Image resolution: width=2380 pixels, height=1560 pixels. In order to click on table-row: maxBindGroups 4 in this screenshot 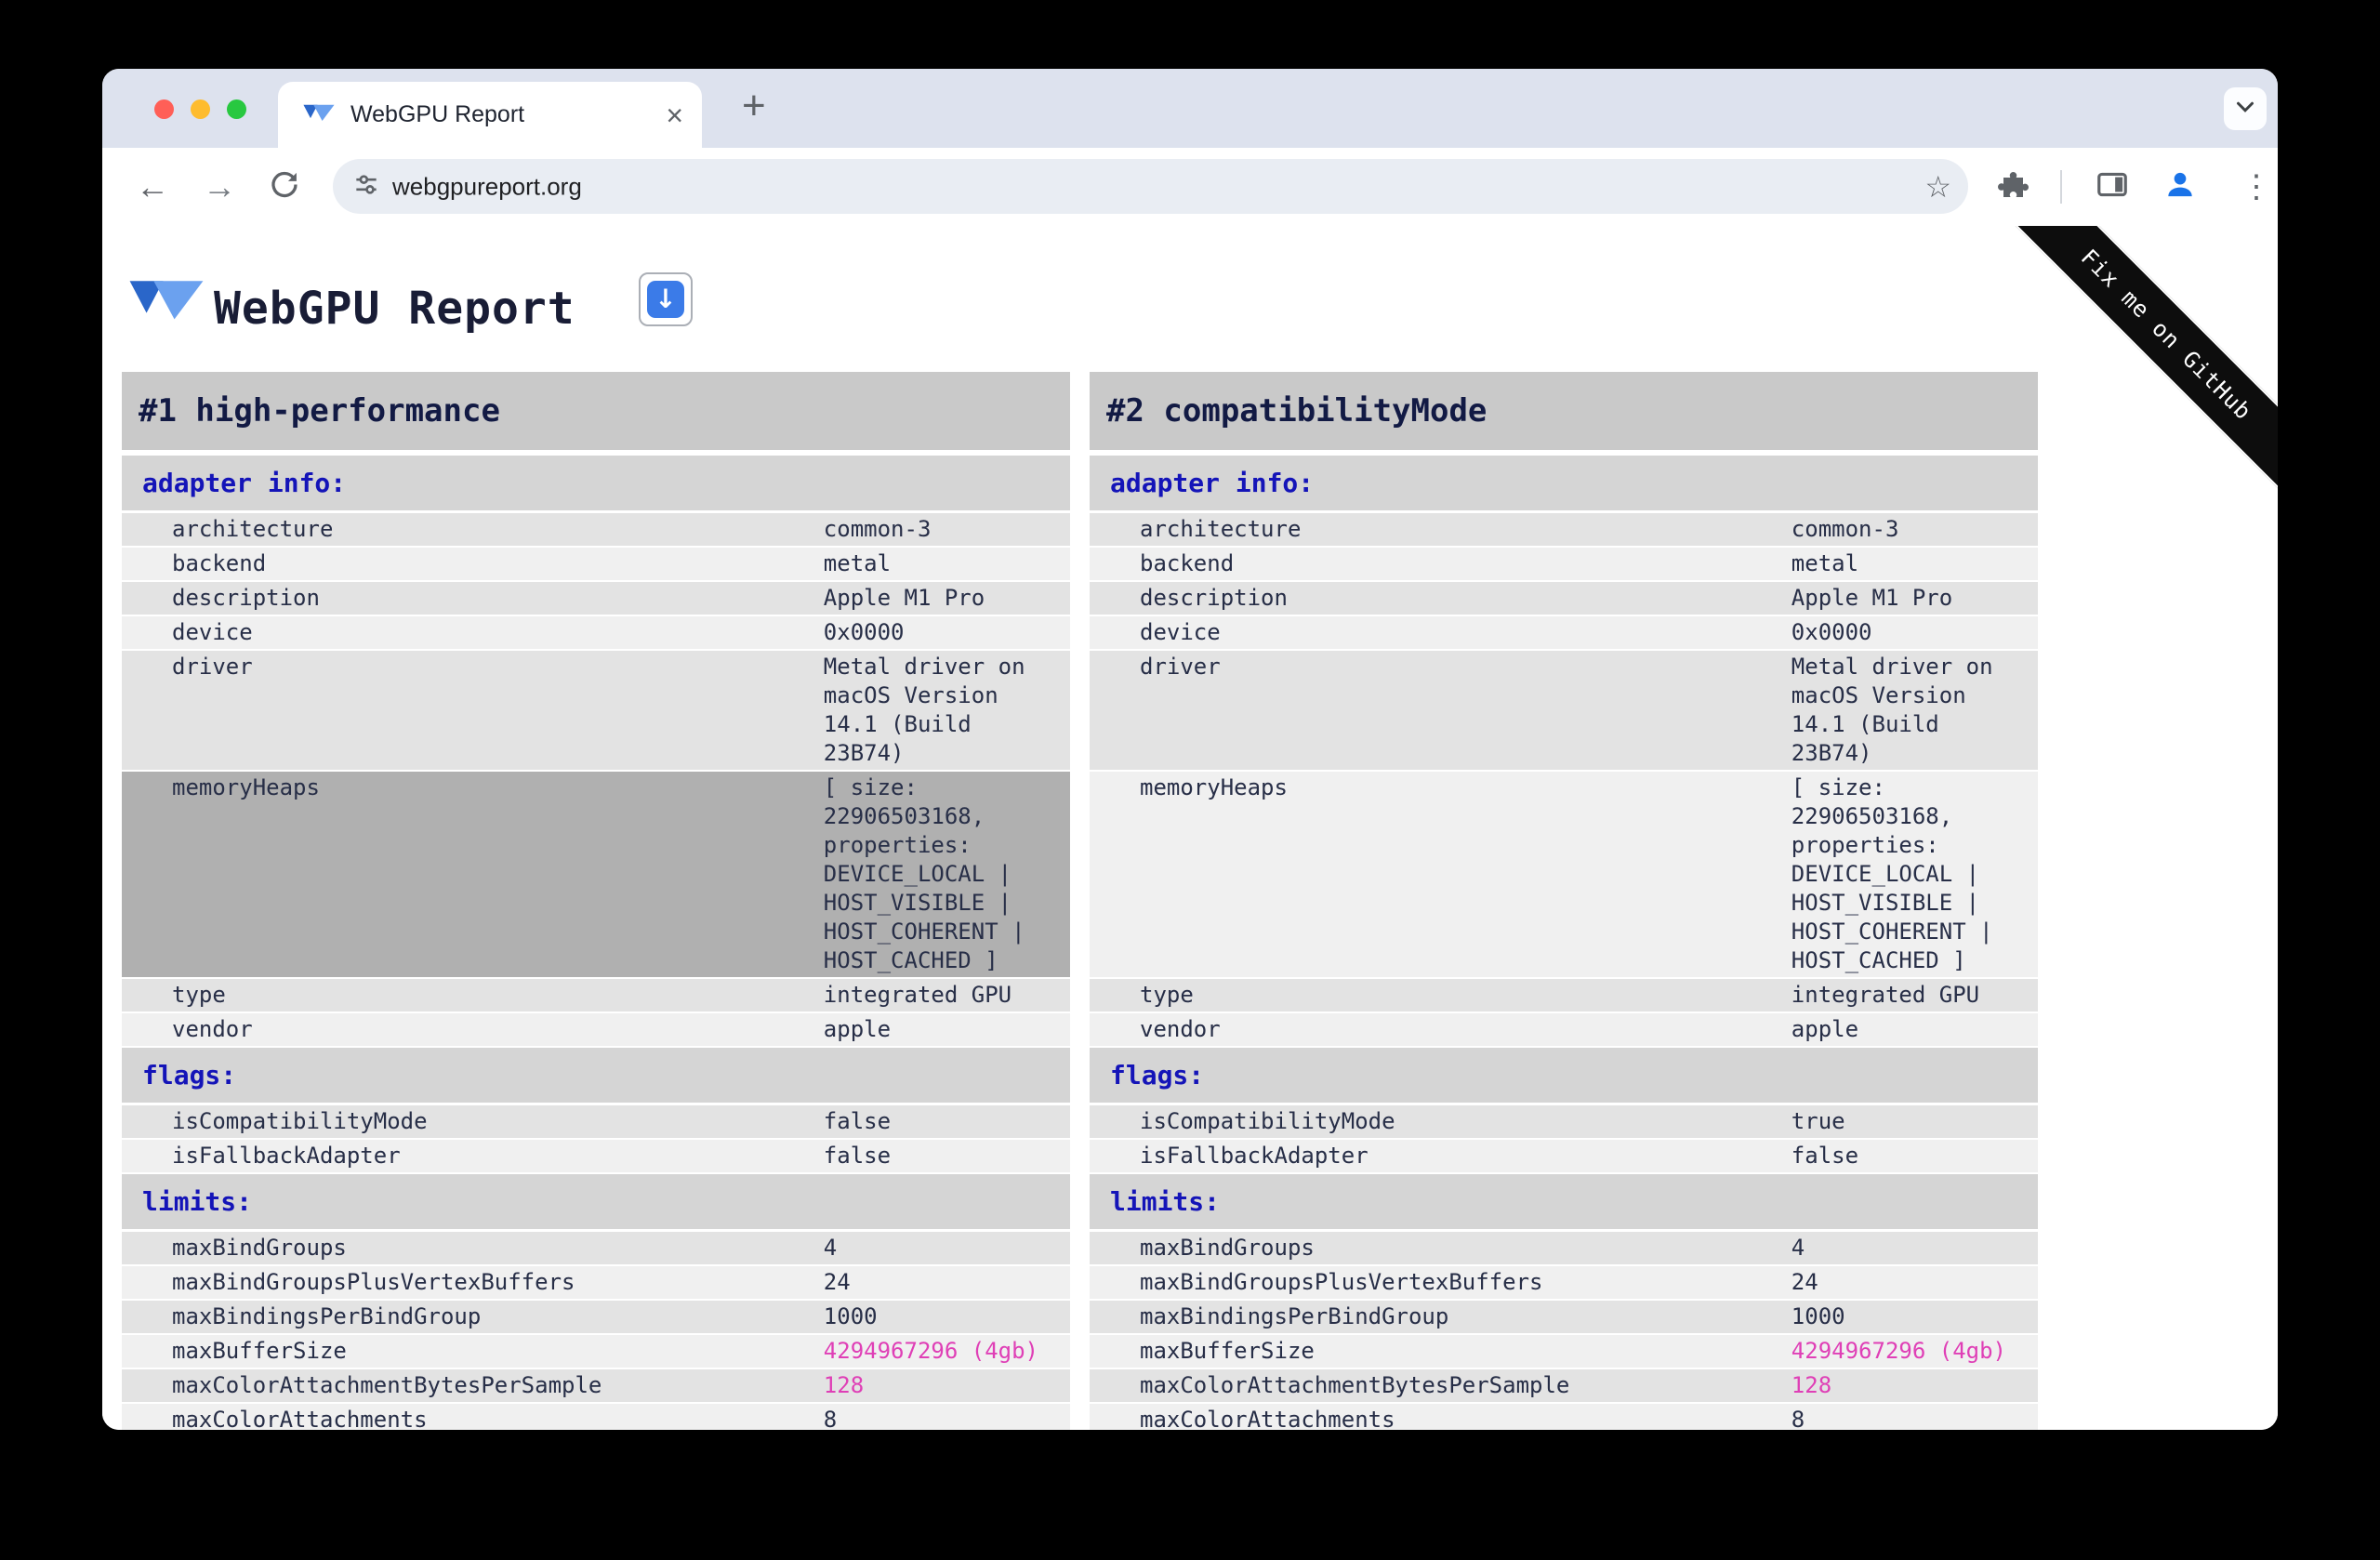, I will do `click(1564, 1249)`.